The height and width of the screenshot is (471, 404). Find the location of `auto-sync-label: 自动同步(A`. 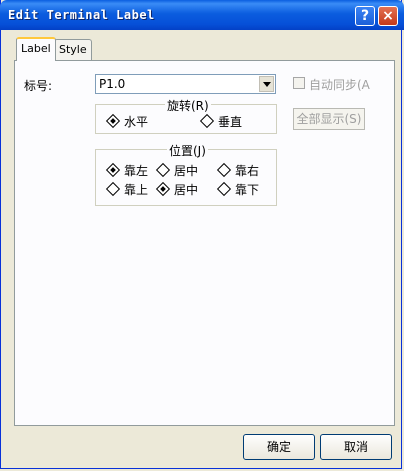

auto-sync-label: 自动同步(A is located at coordinates (339, 85).